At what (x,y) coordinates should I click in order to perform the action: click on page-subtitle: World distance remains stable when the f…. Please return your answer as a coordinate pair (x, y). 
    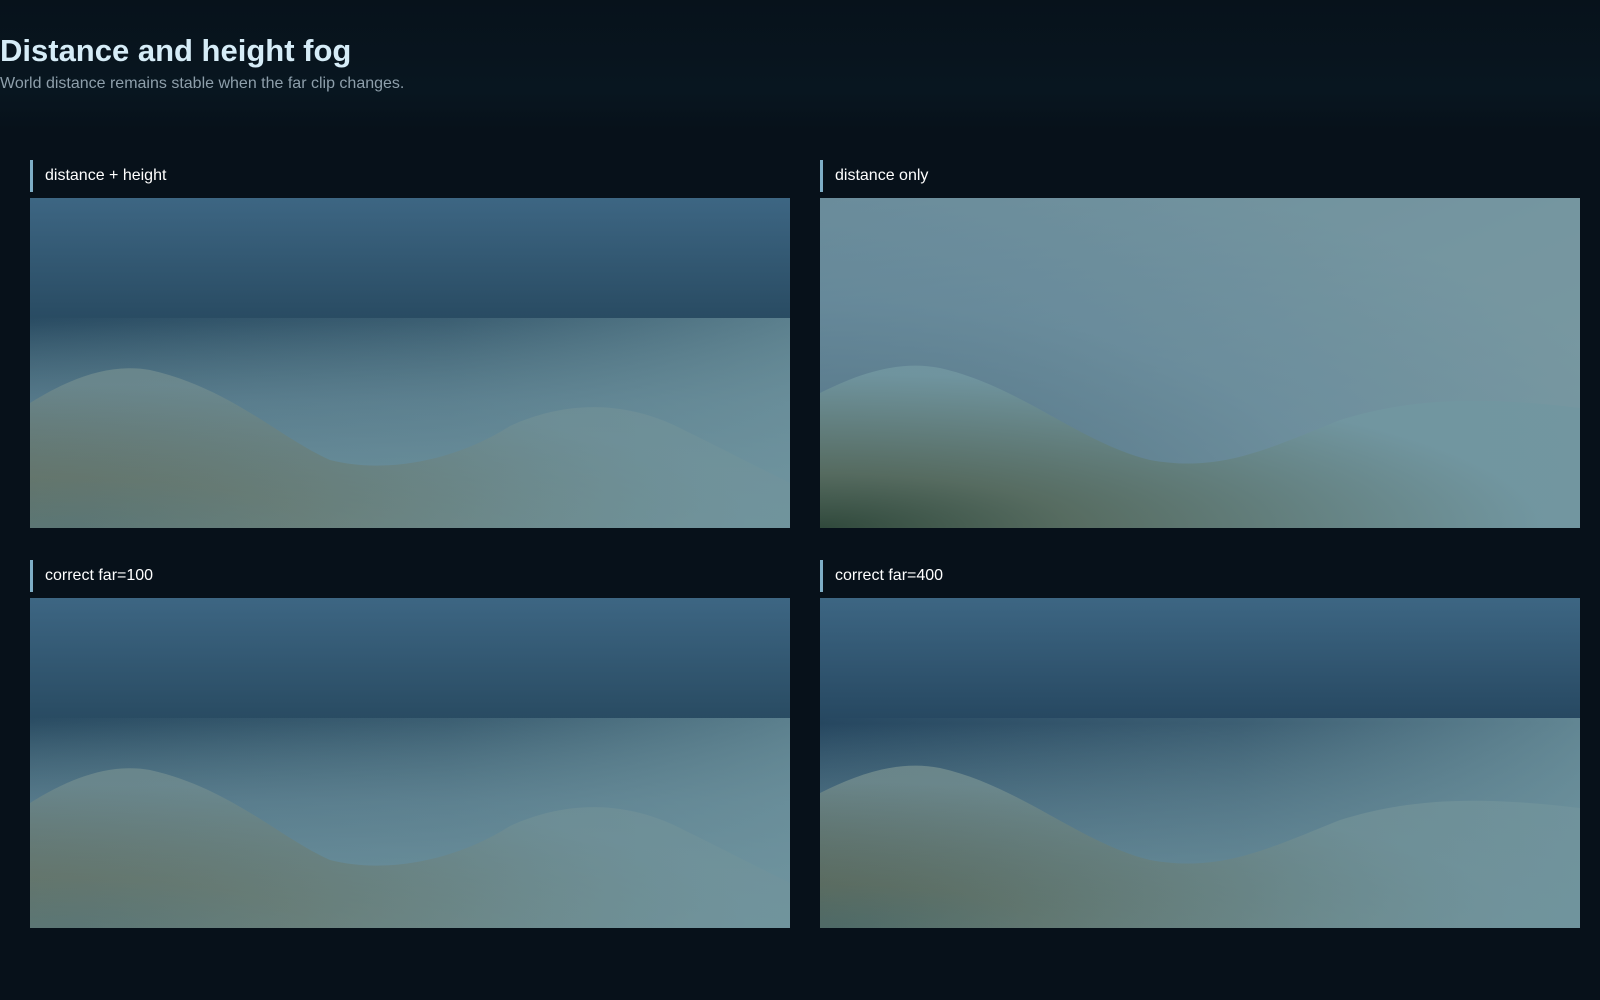
    Looking at the image, I should click on (202, 83).